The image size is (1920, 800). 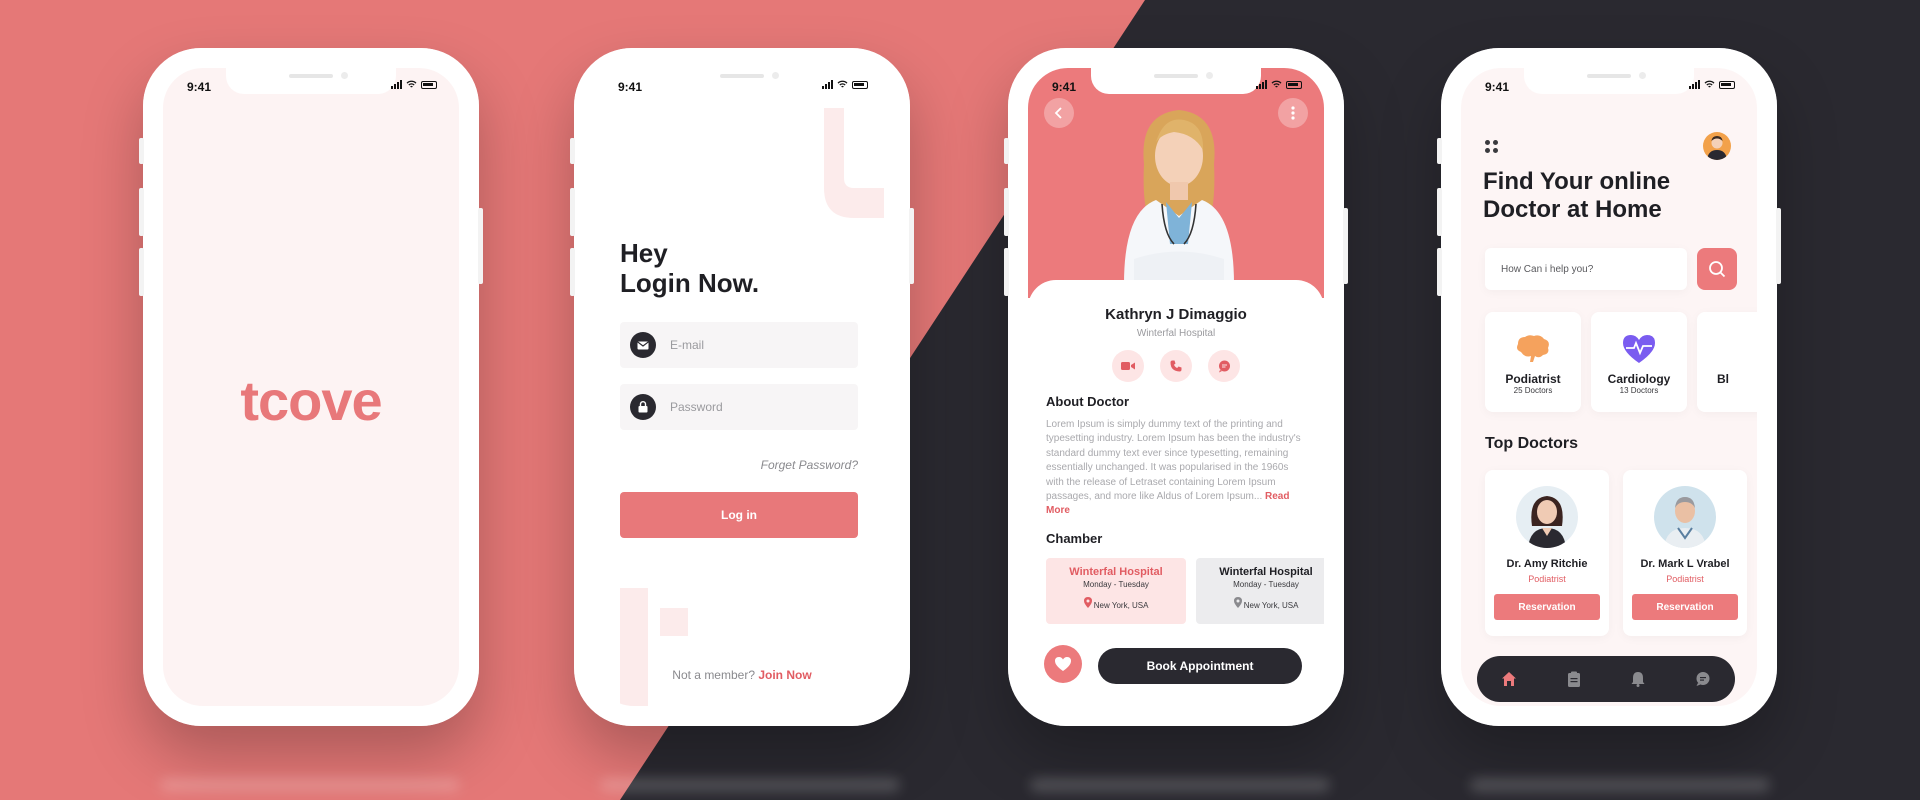 I want to click on video-icon, so click(x=1128, y=366).